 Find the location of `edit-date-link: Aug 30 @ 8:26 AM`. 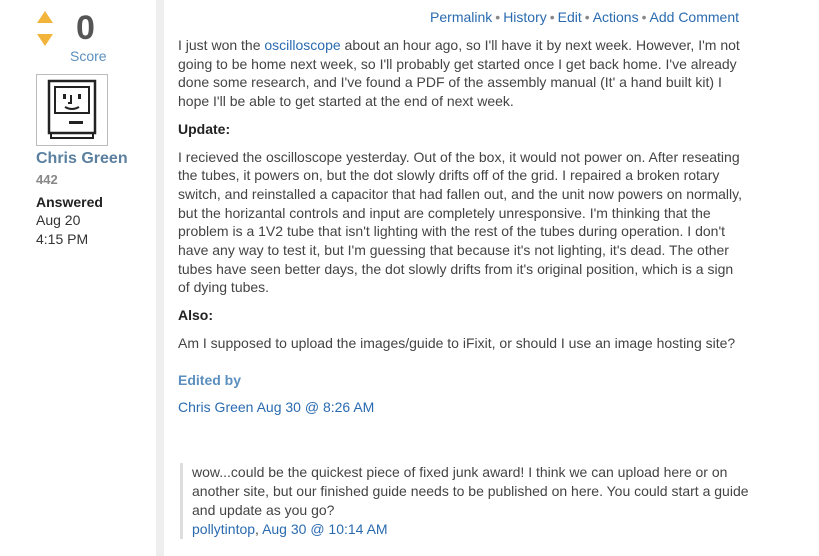

edit-date-link: Aug 30 @ 8:26 AM is located at coordinates (316, 407).